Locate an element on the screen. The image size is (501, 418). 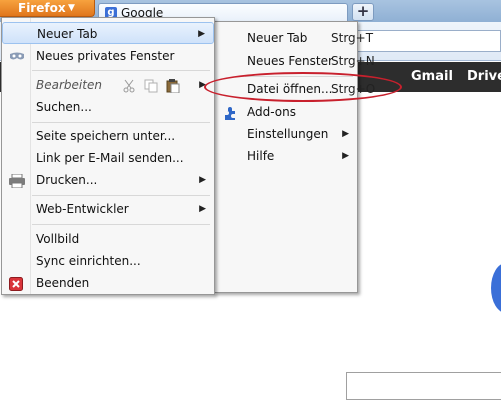
annotation-ellipse is located at coordinates (303, 87).